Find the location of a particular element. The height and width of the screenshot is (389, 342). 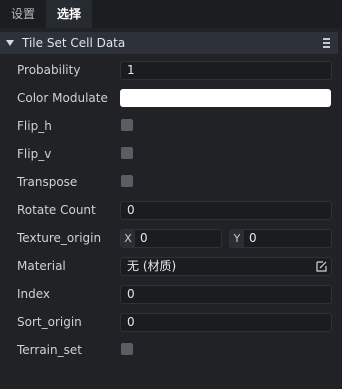

property-row-index: Index 0 is located at coordinates (171, 294).